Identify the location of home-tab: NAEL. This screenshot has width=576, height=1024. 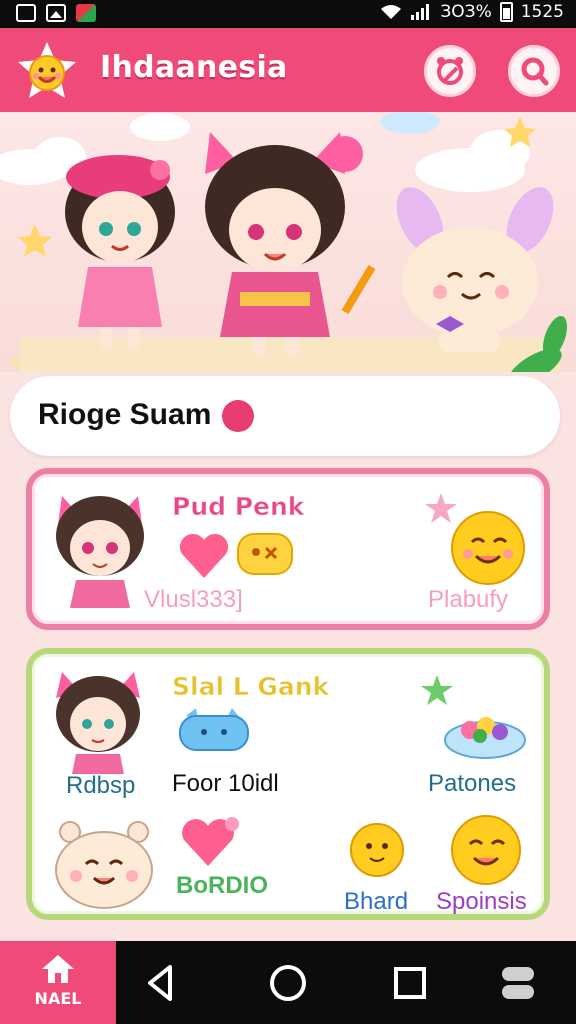
(58, 982).